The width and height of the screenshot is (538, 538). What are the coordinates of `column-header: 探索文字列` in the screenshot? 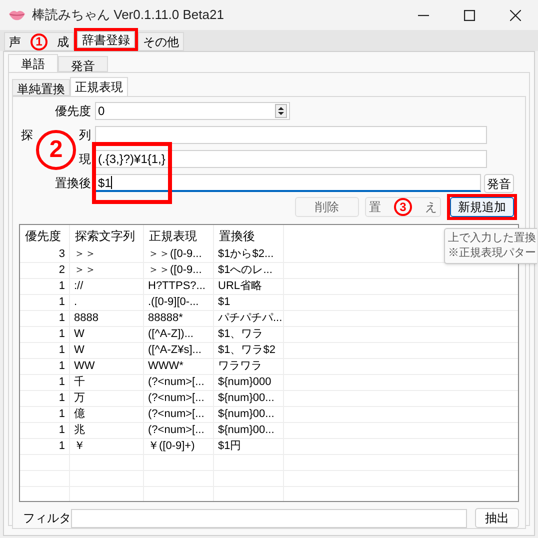 It's located at (107, 236).